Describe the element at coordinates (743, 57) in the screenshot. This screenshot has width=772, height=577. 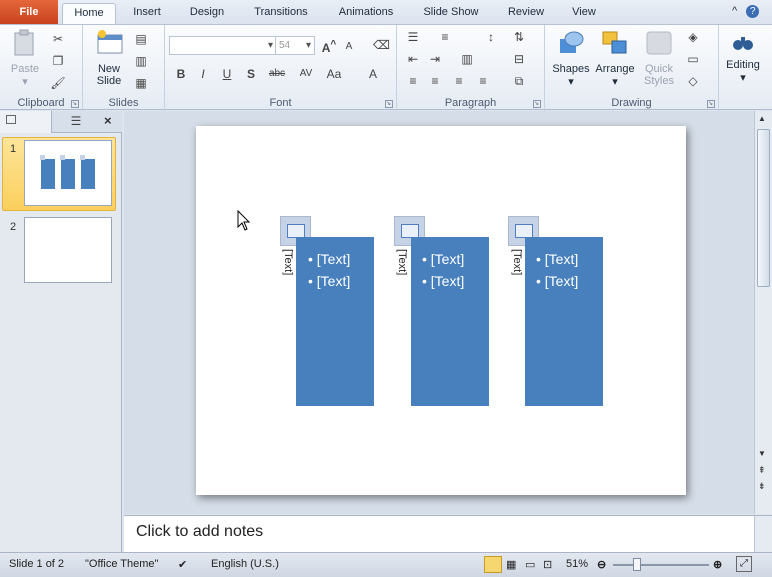
I see `editing-button: Editing ▾` at that location.